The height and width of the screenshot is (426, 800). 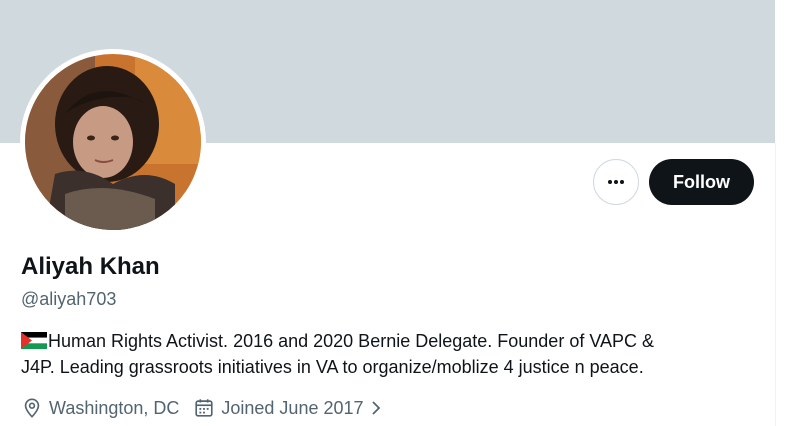 I want to click on avatar-photo, so click(x=113, y=142).